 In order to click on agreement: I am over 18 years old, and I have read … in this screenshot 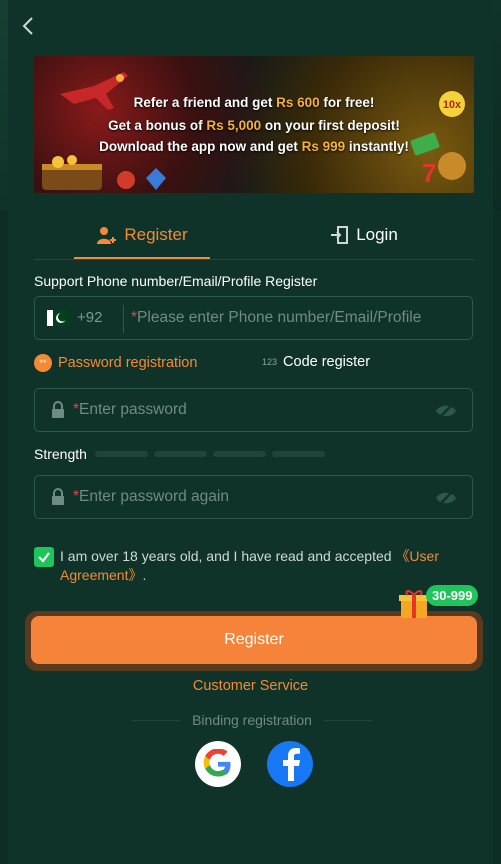, I will do `click(249, 566)`.